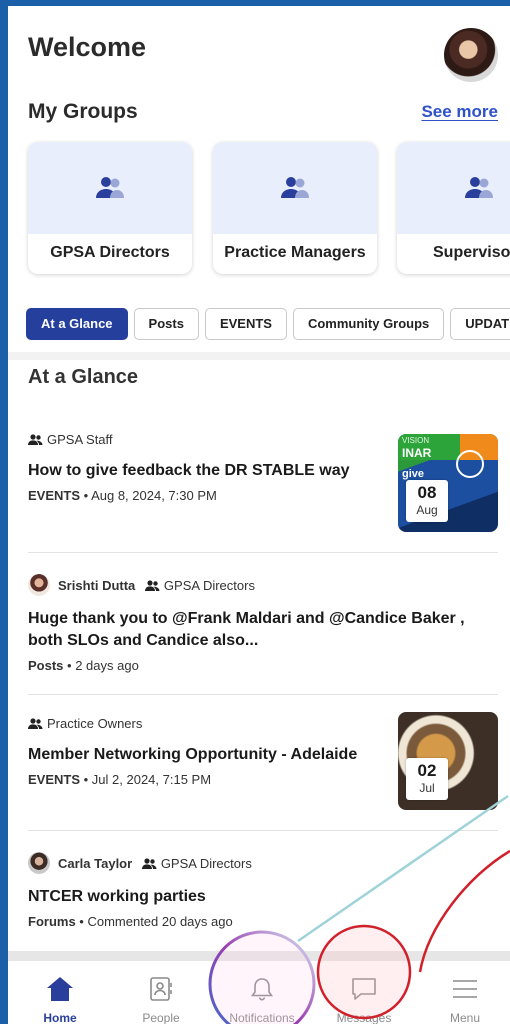 Image resolution: width=510 pixels, height=1024 pixels. What do you see at coordinates (161, 1017) in the screenshot?
I see `nav-label: People` at bounding box center [161, 1017].